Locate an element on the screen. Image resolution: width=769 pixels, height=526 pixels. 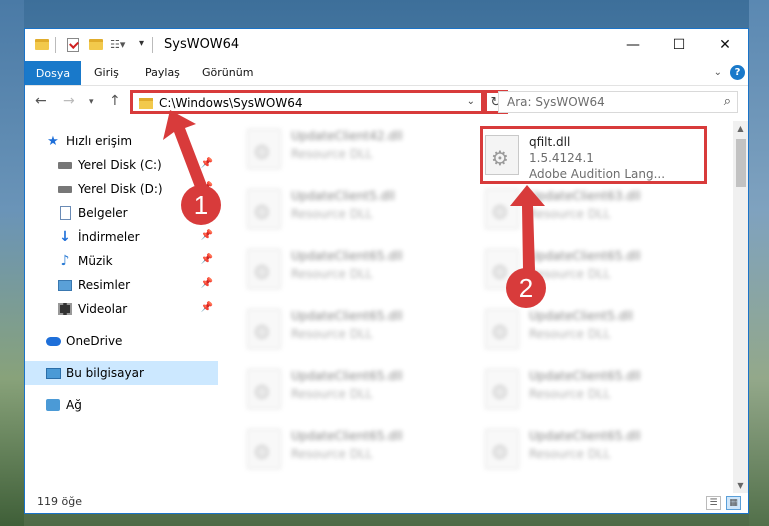
arrow-1-icon is located at coordinates (185, 150).